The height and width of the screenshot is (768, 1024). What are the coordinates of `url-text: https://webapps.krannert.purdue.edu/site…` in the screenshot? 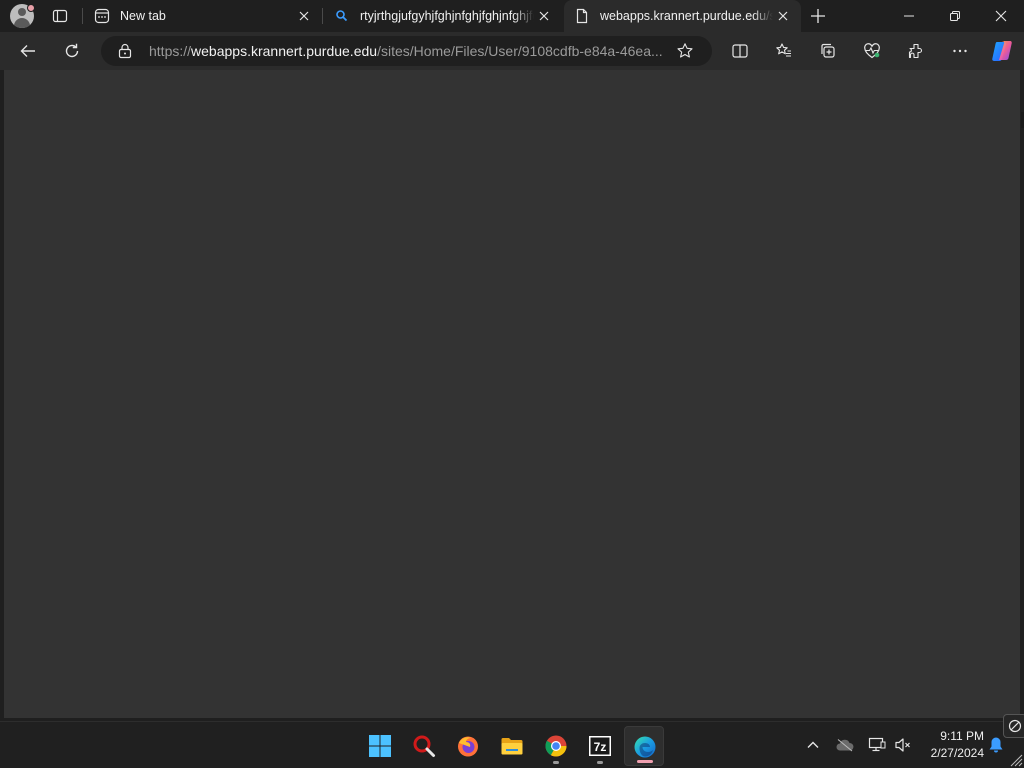 It's located at (408, 51).